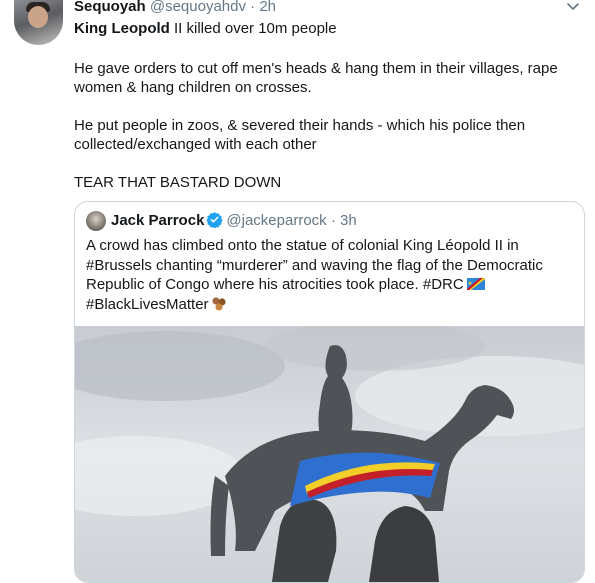  What do you see at coordinates (178, 182) in the screenshot?
I see `tweet-paragraph-4: TEAR THAT BASTARD DOWN` at bounding box center [178, 182].